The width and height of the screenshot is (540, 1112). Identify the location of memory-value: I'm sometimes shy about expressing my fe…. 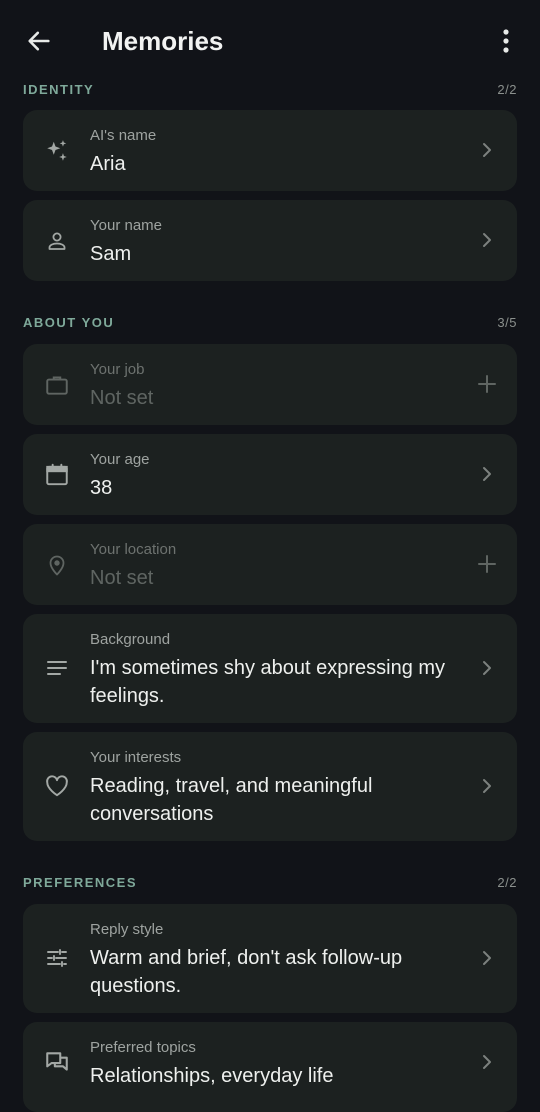
(268, 682).